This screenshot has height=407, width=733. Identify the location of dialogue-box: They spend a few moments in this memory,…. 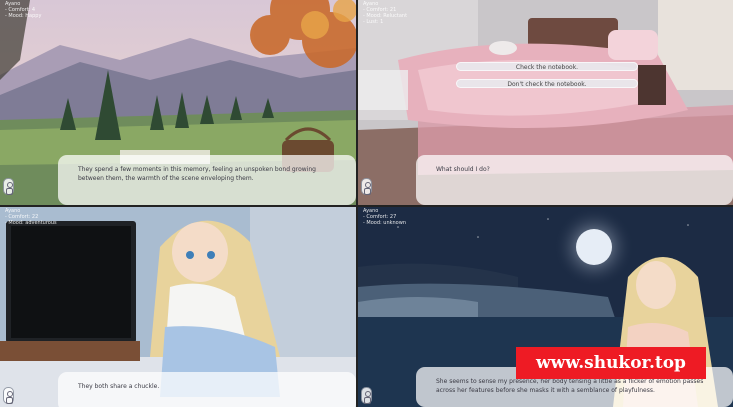
(207, 180).